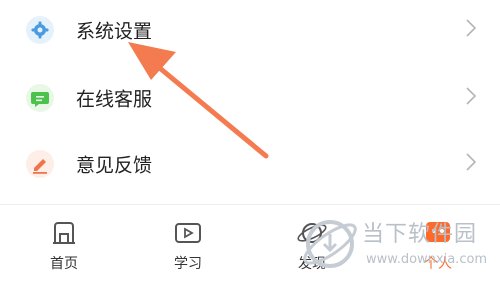  Describe the element at coordinates (188, 235) in the screenshot. I see `play-icon` at that location.